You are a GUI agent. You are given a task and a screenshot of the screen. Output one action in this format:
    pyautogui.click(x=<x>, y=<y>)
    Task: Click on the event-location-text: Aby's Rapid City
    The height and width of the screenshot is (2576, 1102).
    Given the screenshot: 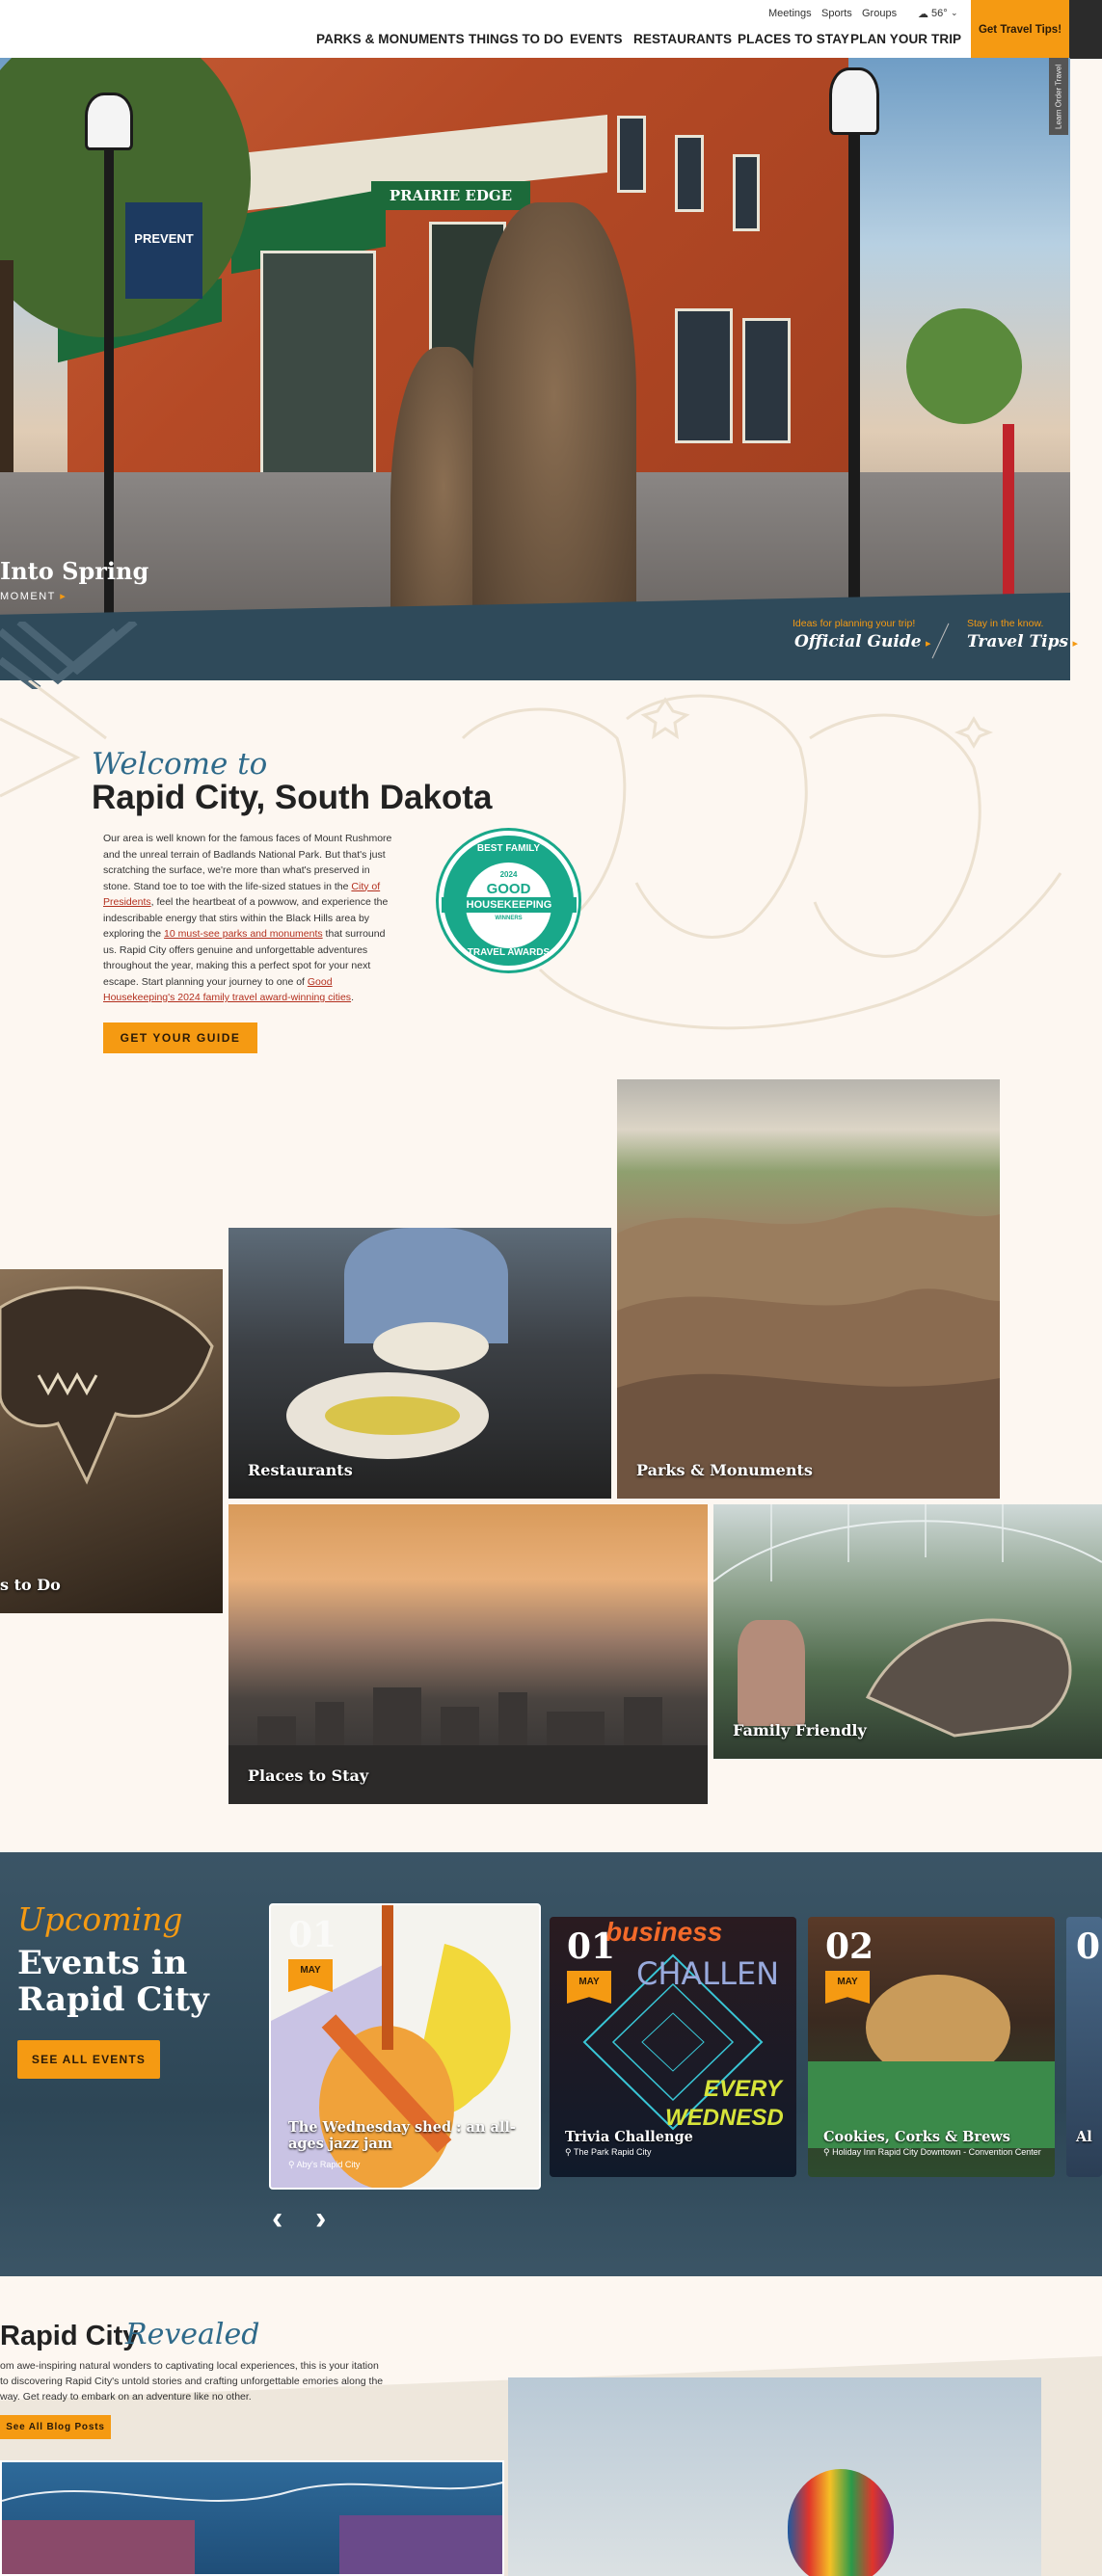 What is the action you would take?
    pyautogui.click(x=328, y=2164)
    